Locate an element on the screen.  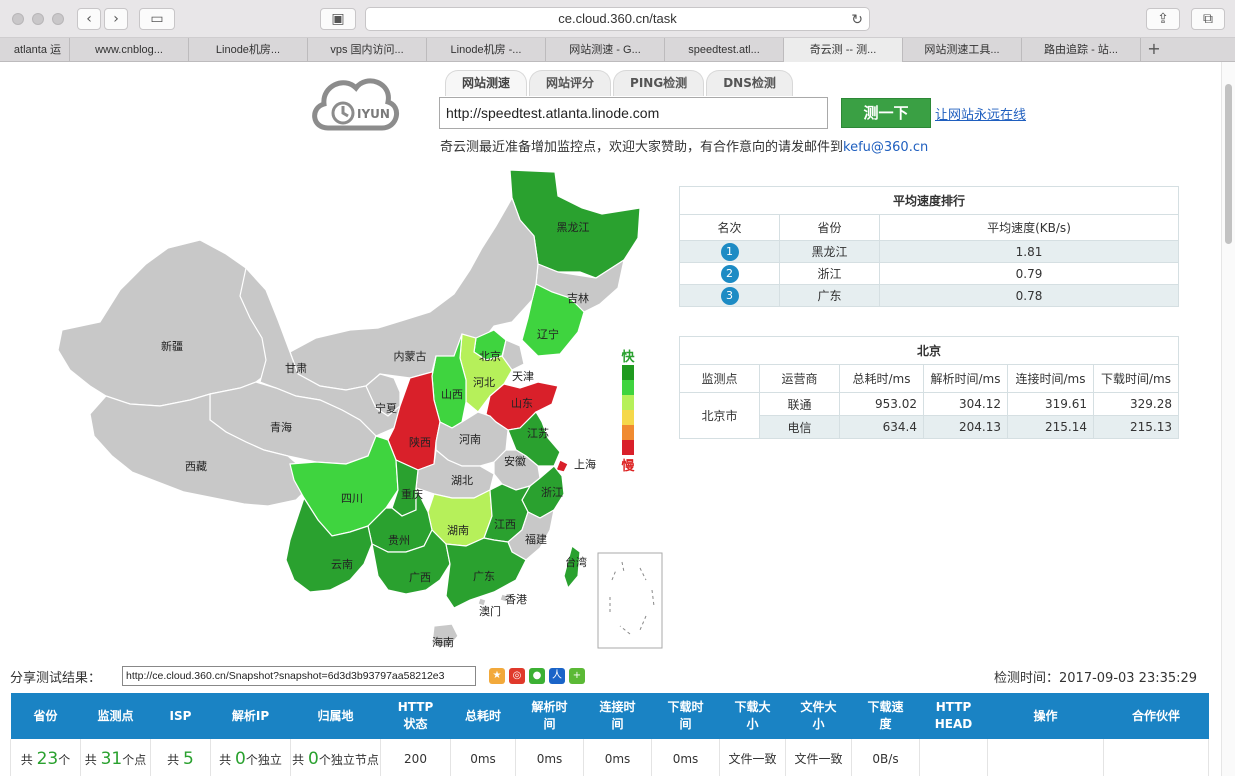
province-label: 天津 is located at coordinates (523, 376).